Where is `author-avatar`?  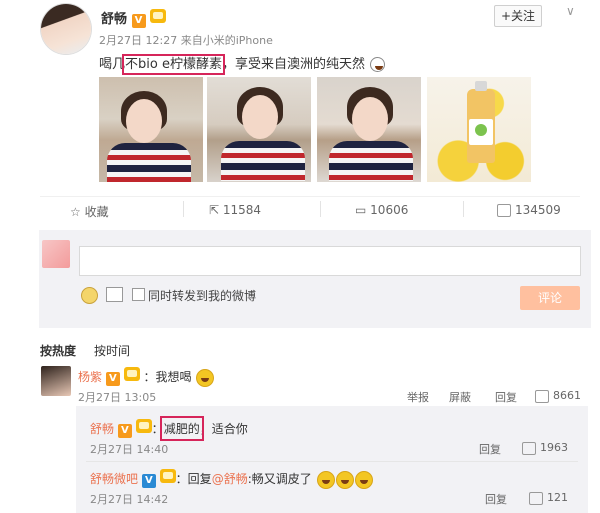 author-avatar is located at coordinates (66, 29).